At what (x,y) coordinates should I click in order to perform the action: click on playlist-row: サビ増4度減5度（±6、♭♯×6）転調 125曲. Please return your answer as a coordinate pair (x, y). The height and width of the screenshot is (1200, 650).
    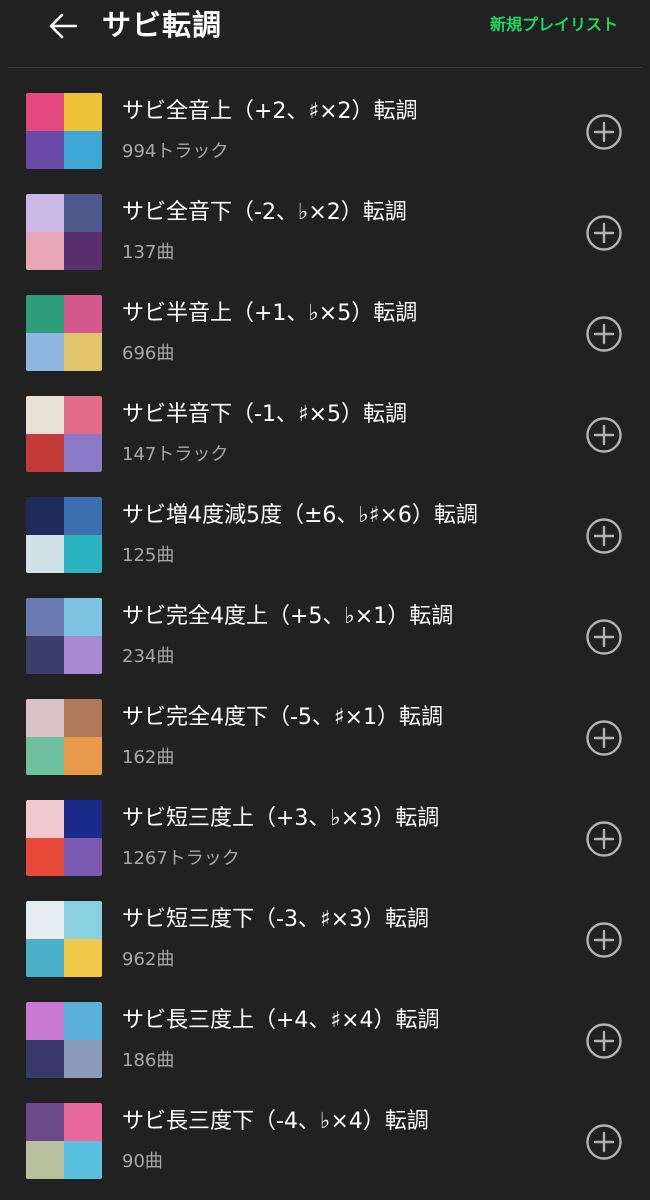
    Looking at the image, I should click on (325, 534).